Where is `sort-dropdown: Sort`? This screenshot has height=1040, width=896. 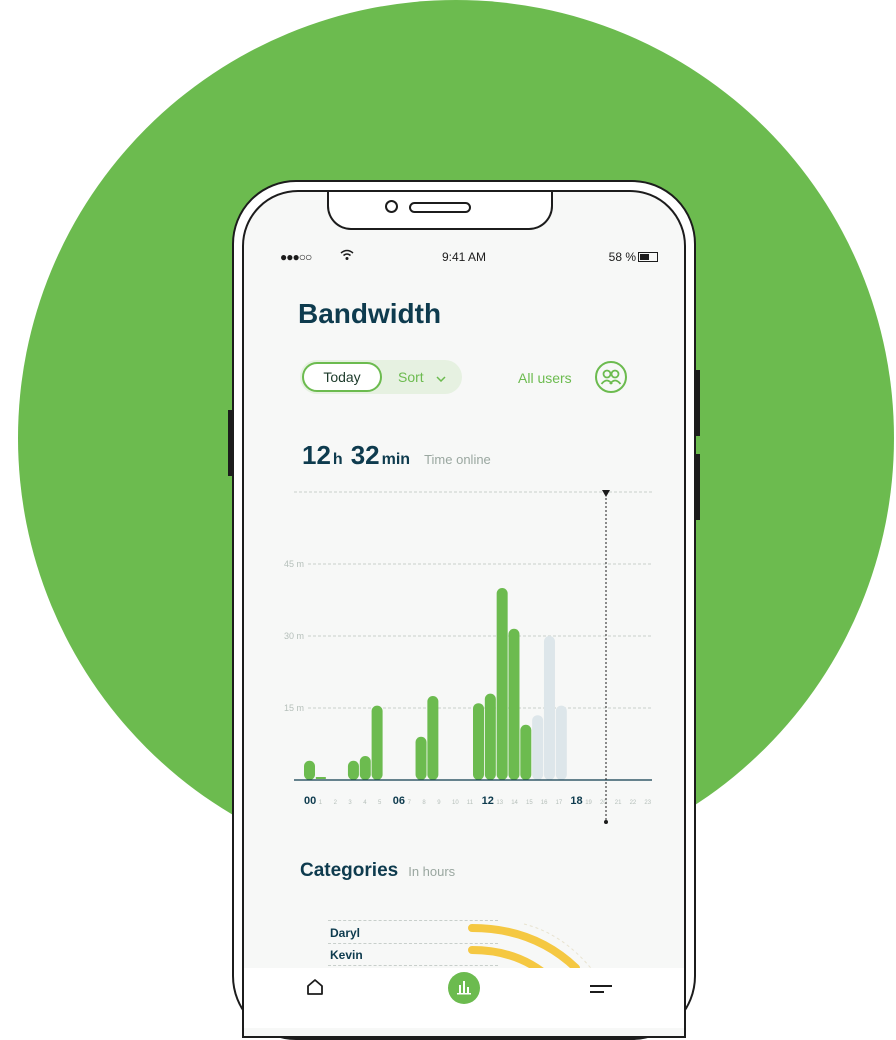 sort-dropdown: Sort is located at coordinates (422, 377).